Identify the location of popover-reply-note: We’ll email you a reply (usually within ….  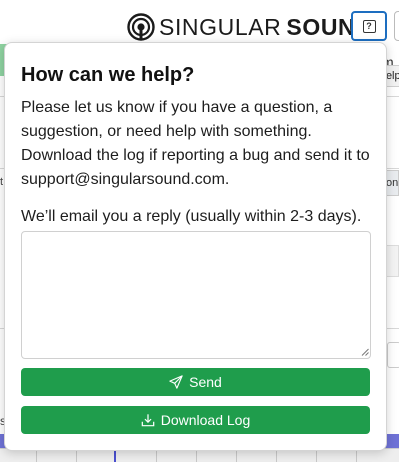
(191, 216).